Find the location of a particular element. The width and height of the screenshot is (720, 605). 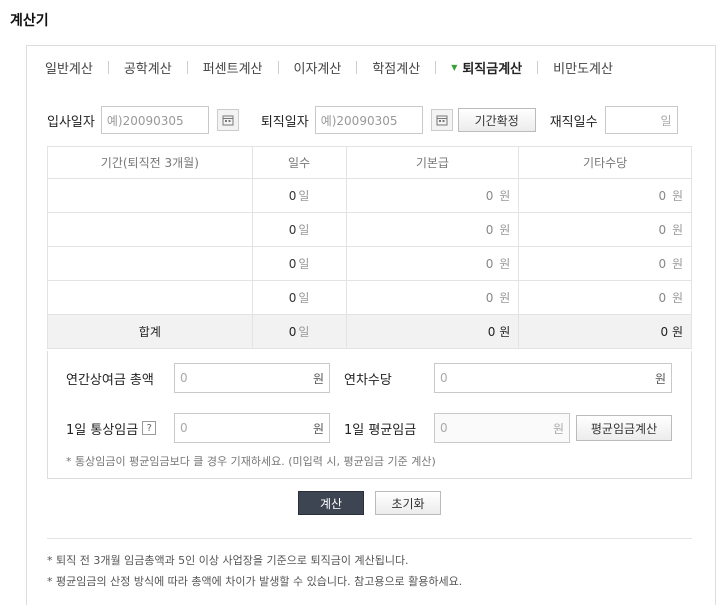

page-title: 계산기 is located at coordinates (29, 21).